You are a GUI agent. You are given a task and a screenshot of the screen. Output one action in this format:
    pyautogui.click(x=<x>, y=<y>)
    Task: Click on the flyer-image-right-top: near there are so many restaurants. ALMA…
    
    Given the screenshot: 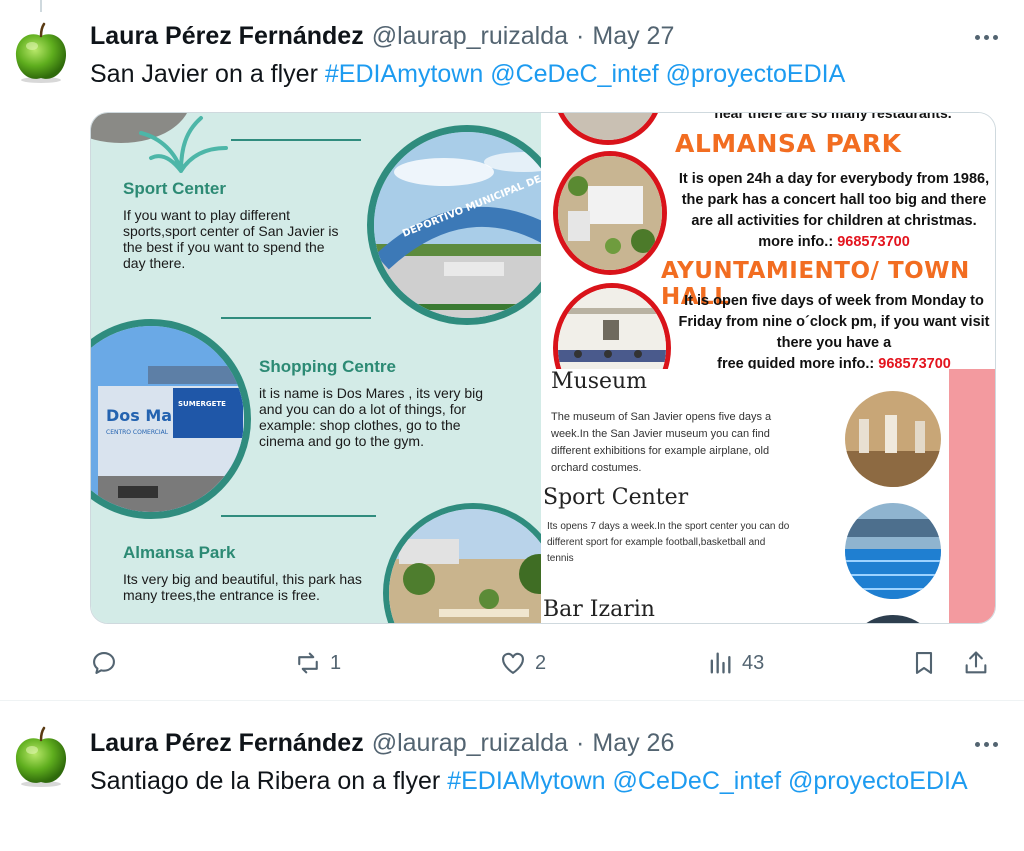 What is the action you would take?
    pyautogui.click(x=769, y=241)
    